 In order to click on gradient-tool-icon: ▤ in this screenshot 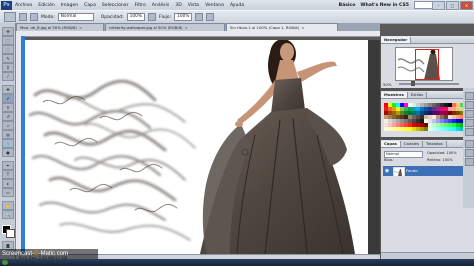, I will do `click(8, 134)`.